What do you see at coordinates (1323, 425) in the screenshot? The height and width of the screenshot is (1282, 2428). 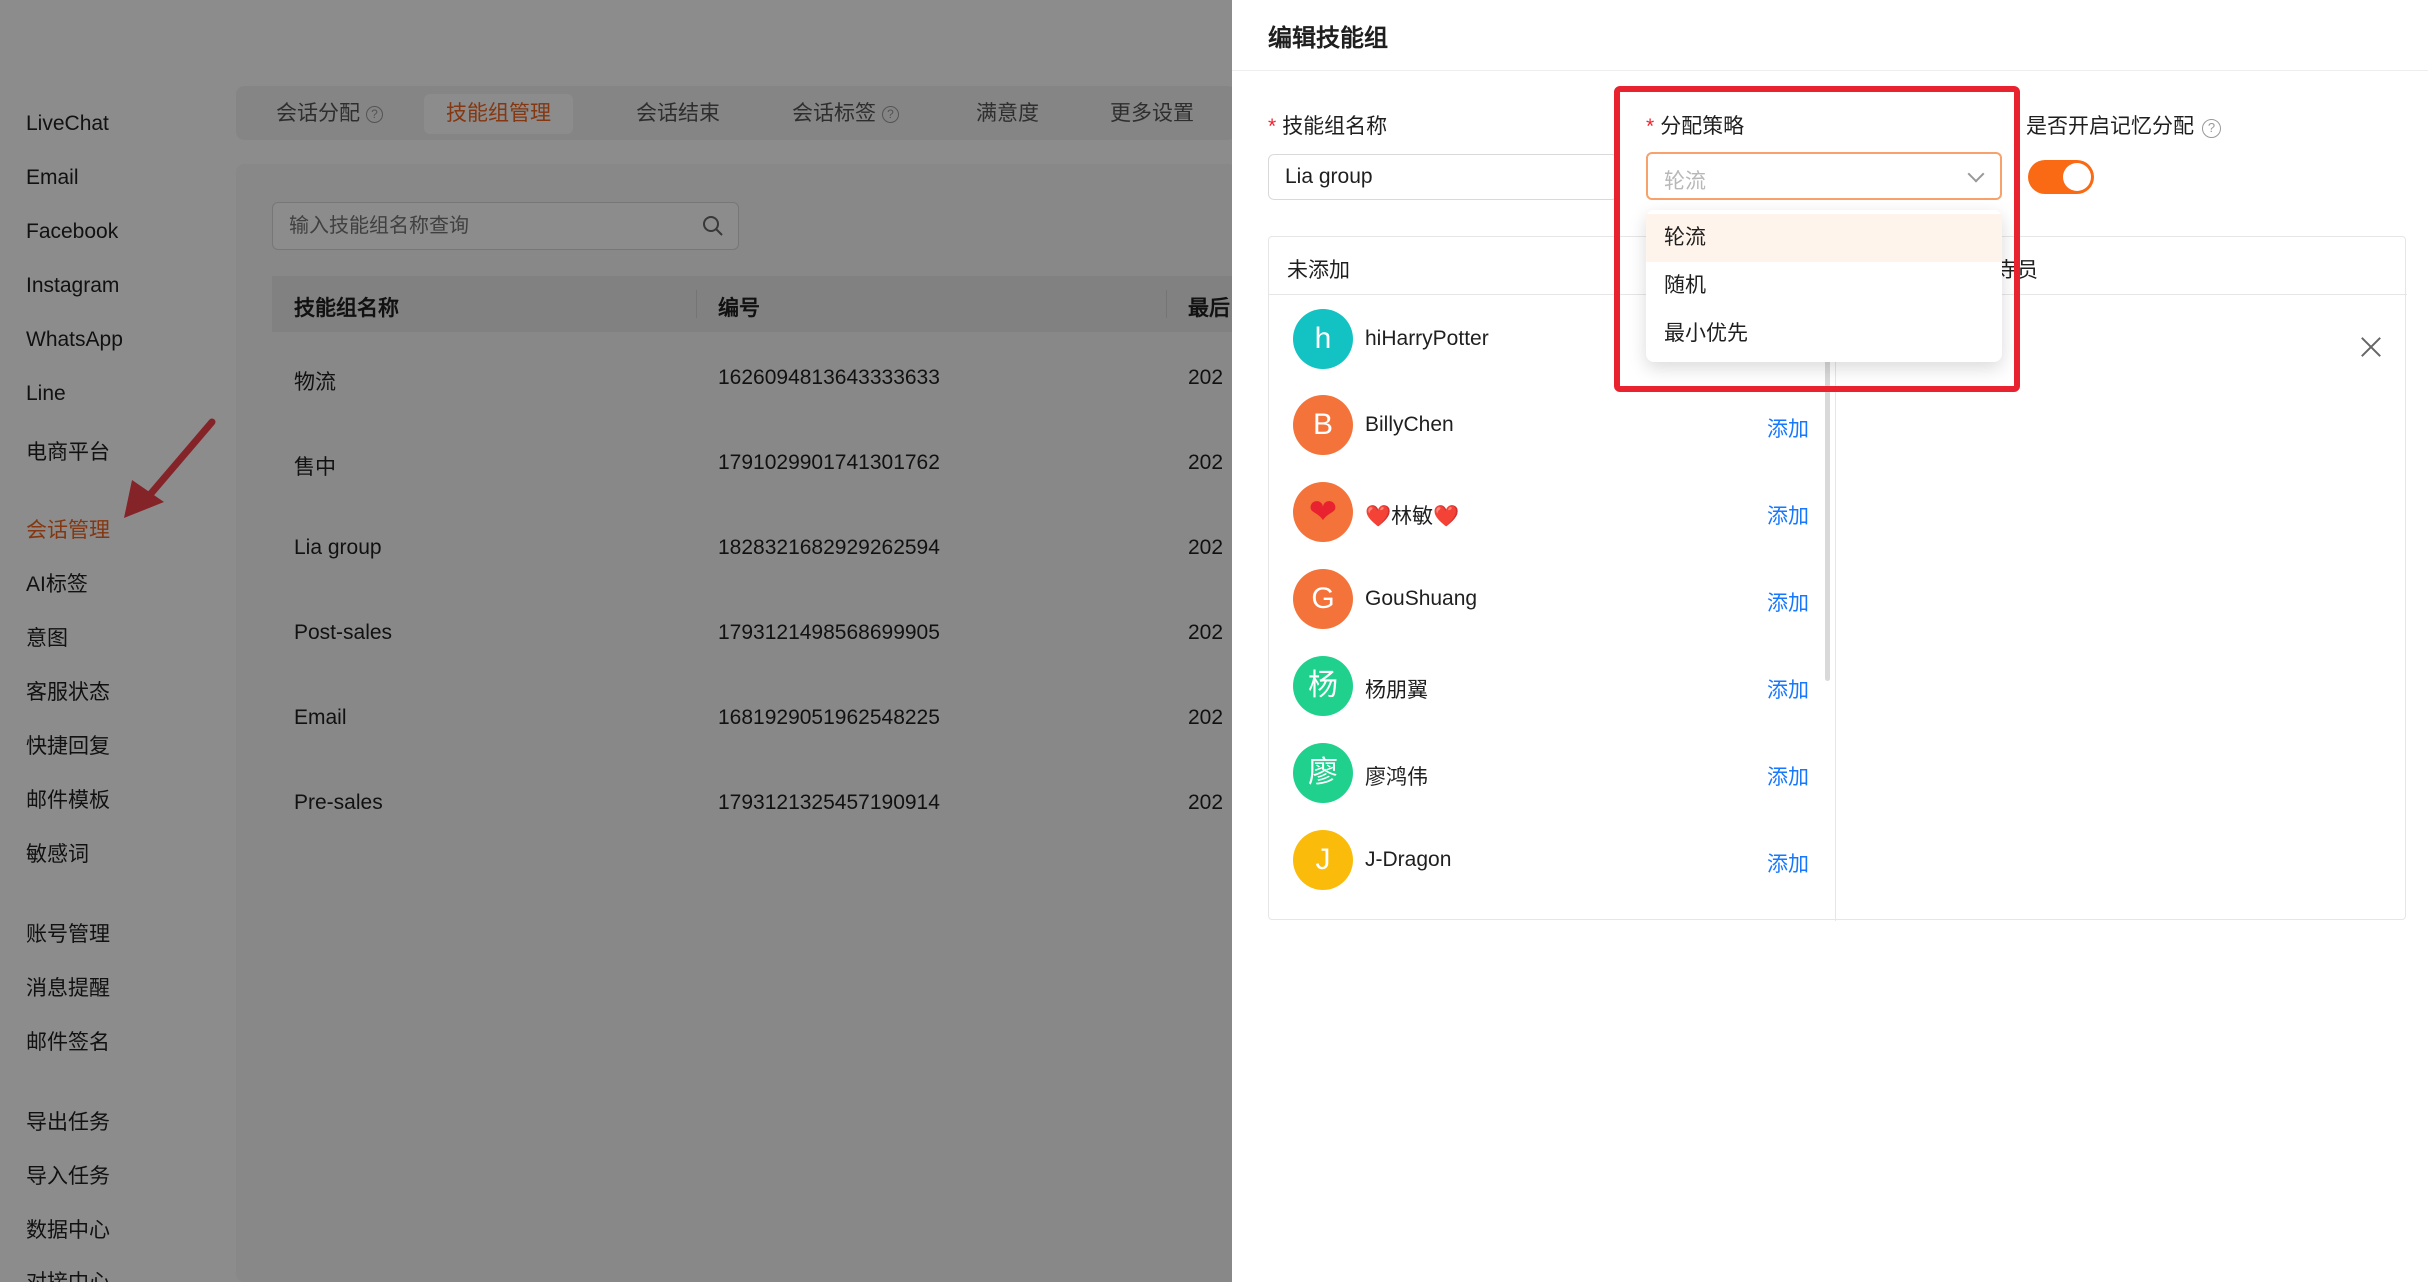 I see `avatar: B` at bounding box center [1323, 425].